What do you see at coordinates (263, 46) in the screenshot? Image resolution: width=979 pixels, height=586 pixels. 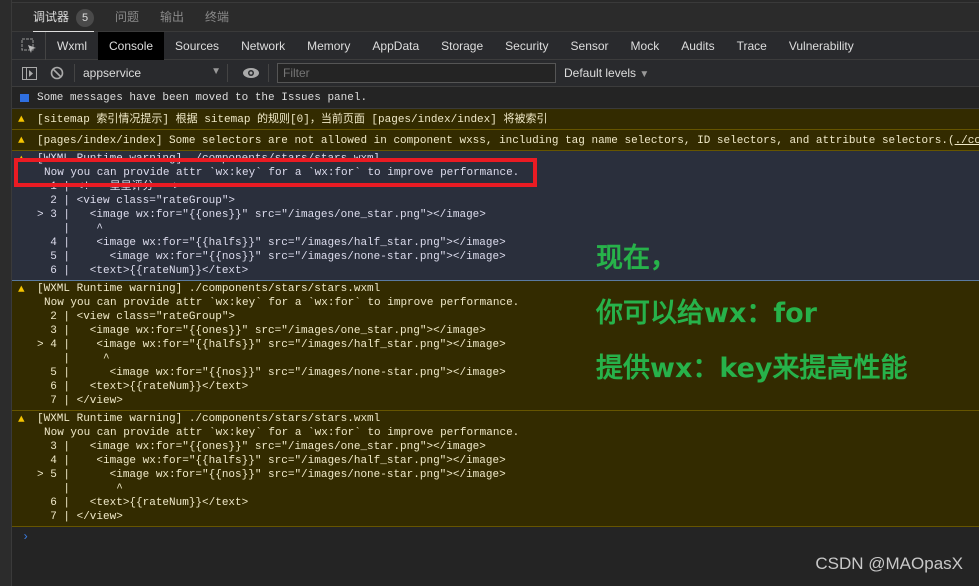 I see `tab-network: Network` at bounding box center [263, 46].